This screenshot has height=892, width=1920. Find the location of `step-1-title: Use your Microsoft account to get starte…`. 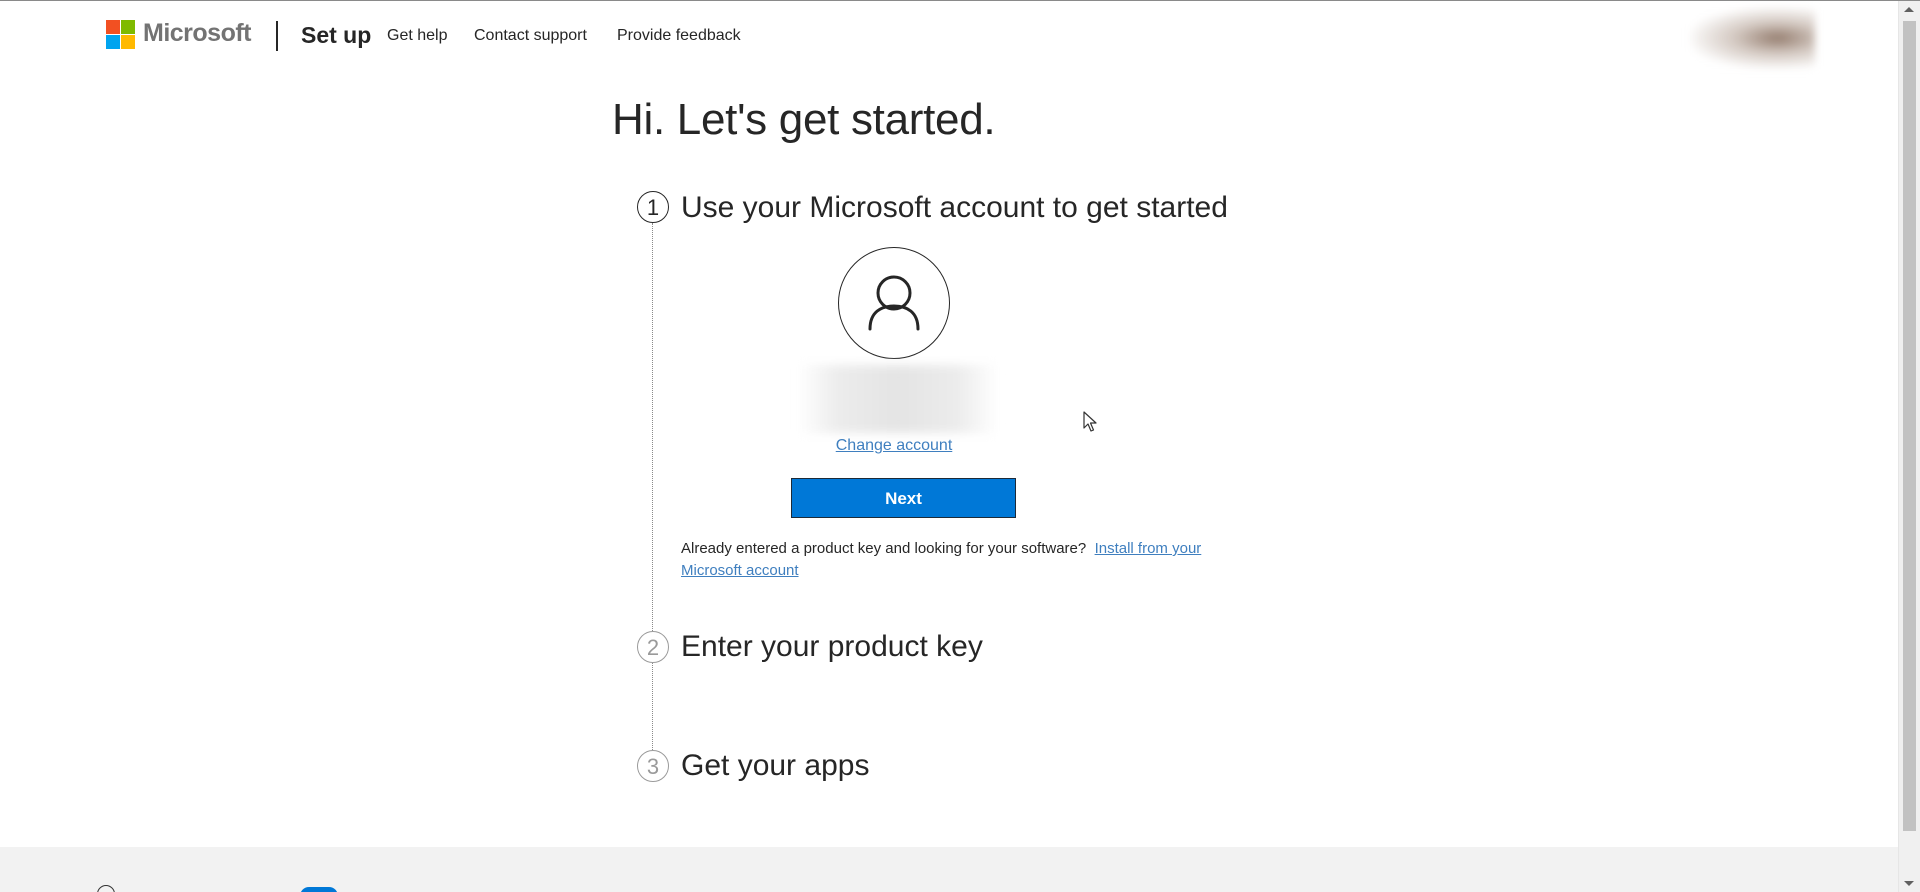

step-1-title: Use your Microsoft account to get starte… is located at coordinates (954, 207).